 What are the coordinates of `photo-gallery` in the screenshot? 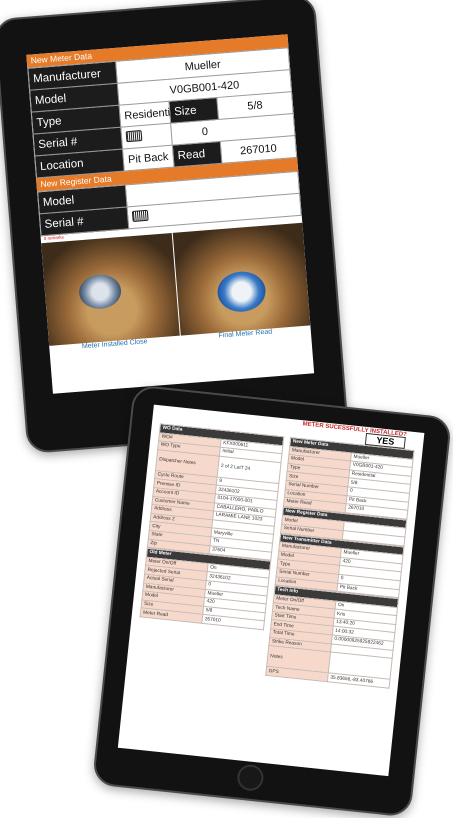 It's located at (176, 284).